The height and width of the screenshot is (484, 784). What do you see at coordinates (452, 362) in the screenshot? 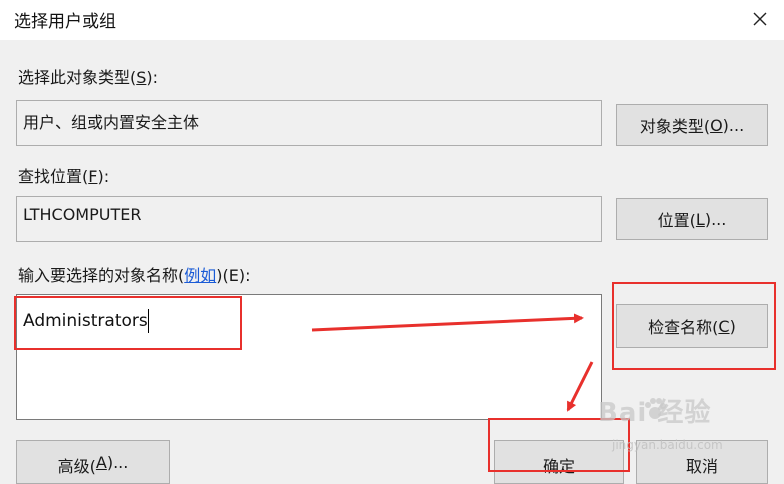
I see `annotation-arrows` at bounding box center [452, 362].